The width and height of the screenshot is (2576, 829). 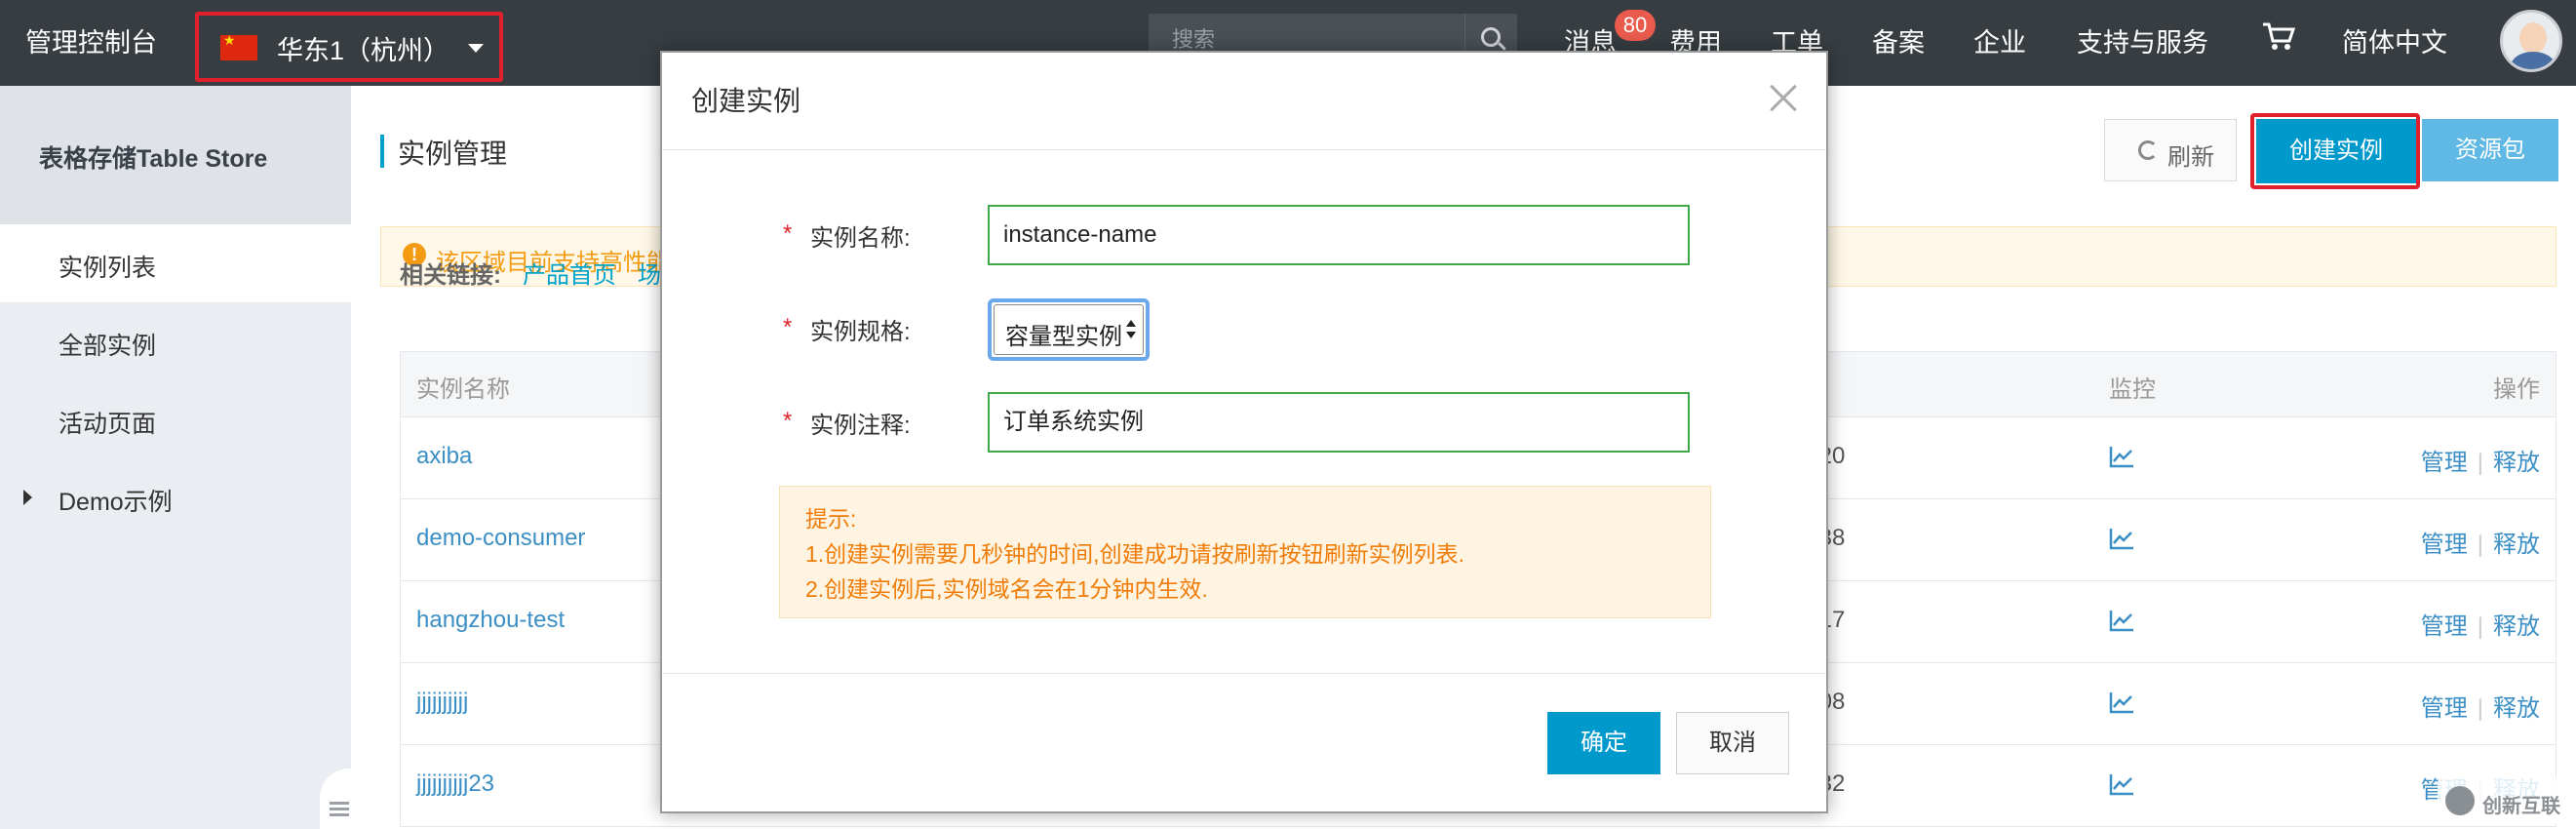 I want to click on sidebar-item-all-instances: 全部实例, so click(x=175, y=341).